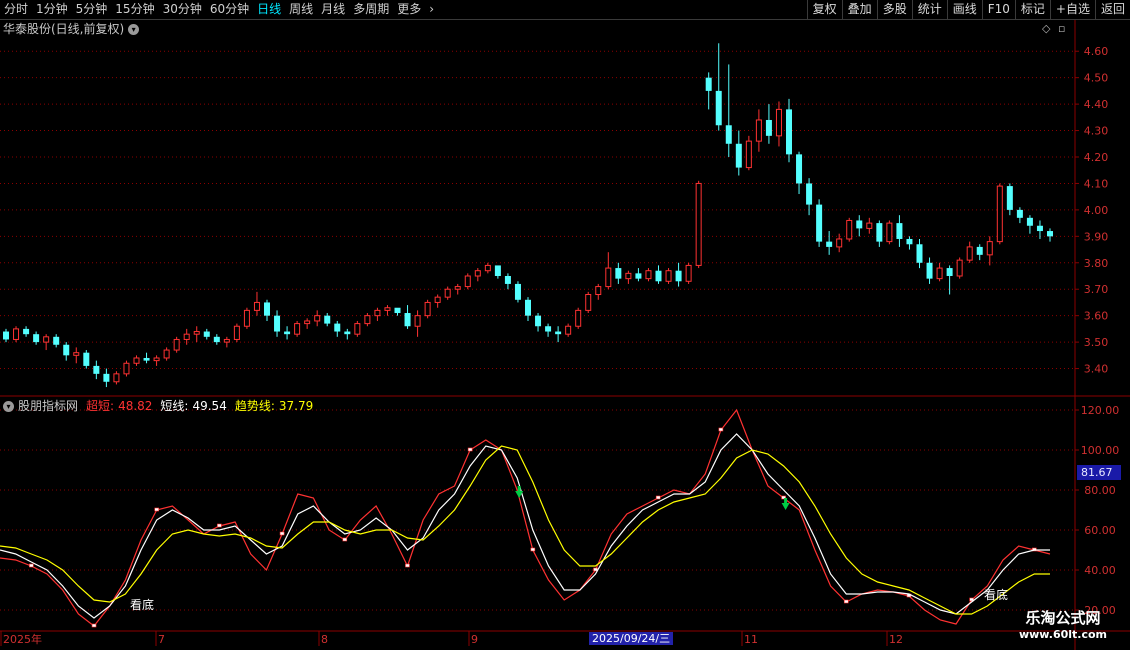 Image resolution: width=1130 pixels, height=650 pixels. Describe the element at coordinates (964, 9) in the screenshot. I see `toolbar-button: 画线` at that location.